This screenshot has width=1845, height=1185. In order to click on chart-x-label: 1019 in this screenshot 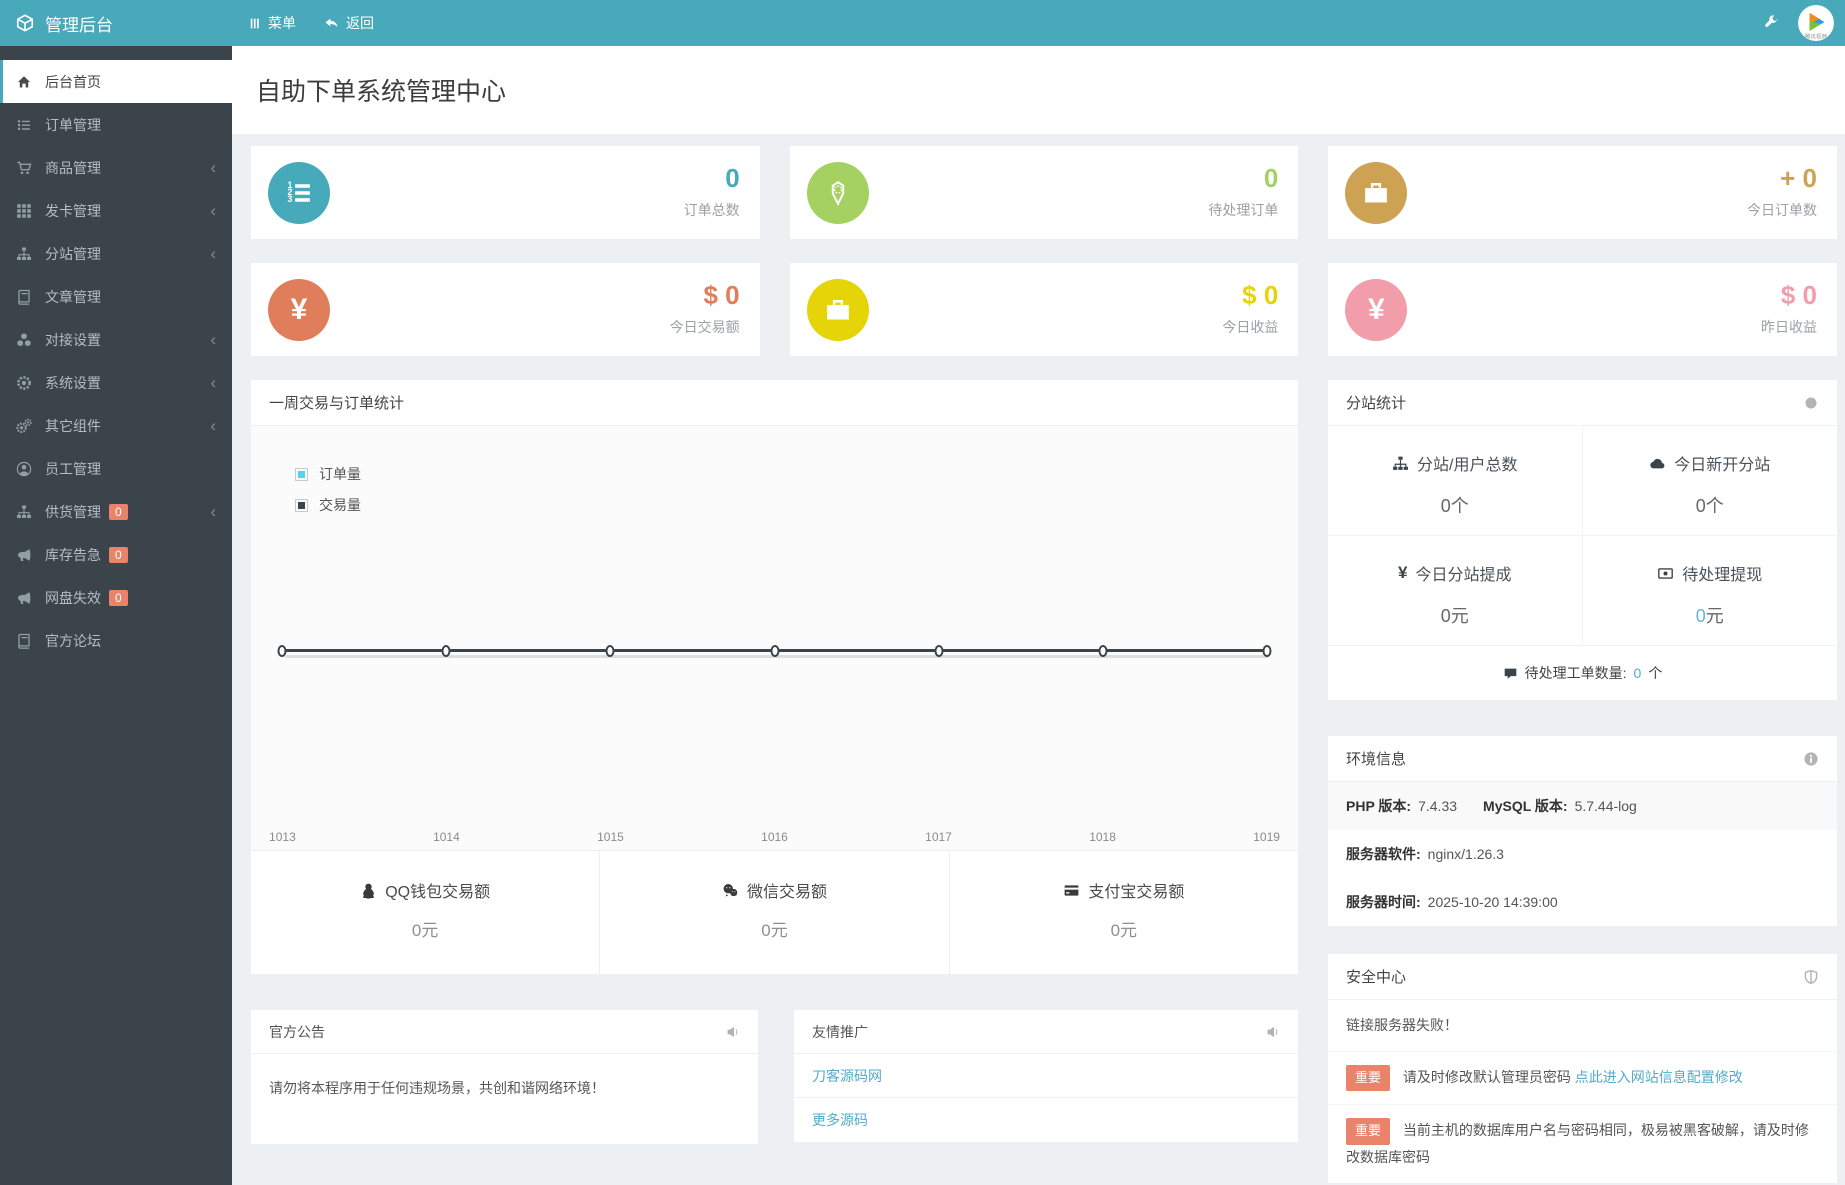, I will do `click(1266, 837)`.